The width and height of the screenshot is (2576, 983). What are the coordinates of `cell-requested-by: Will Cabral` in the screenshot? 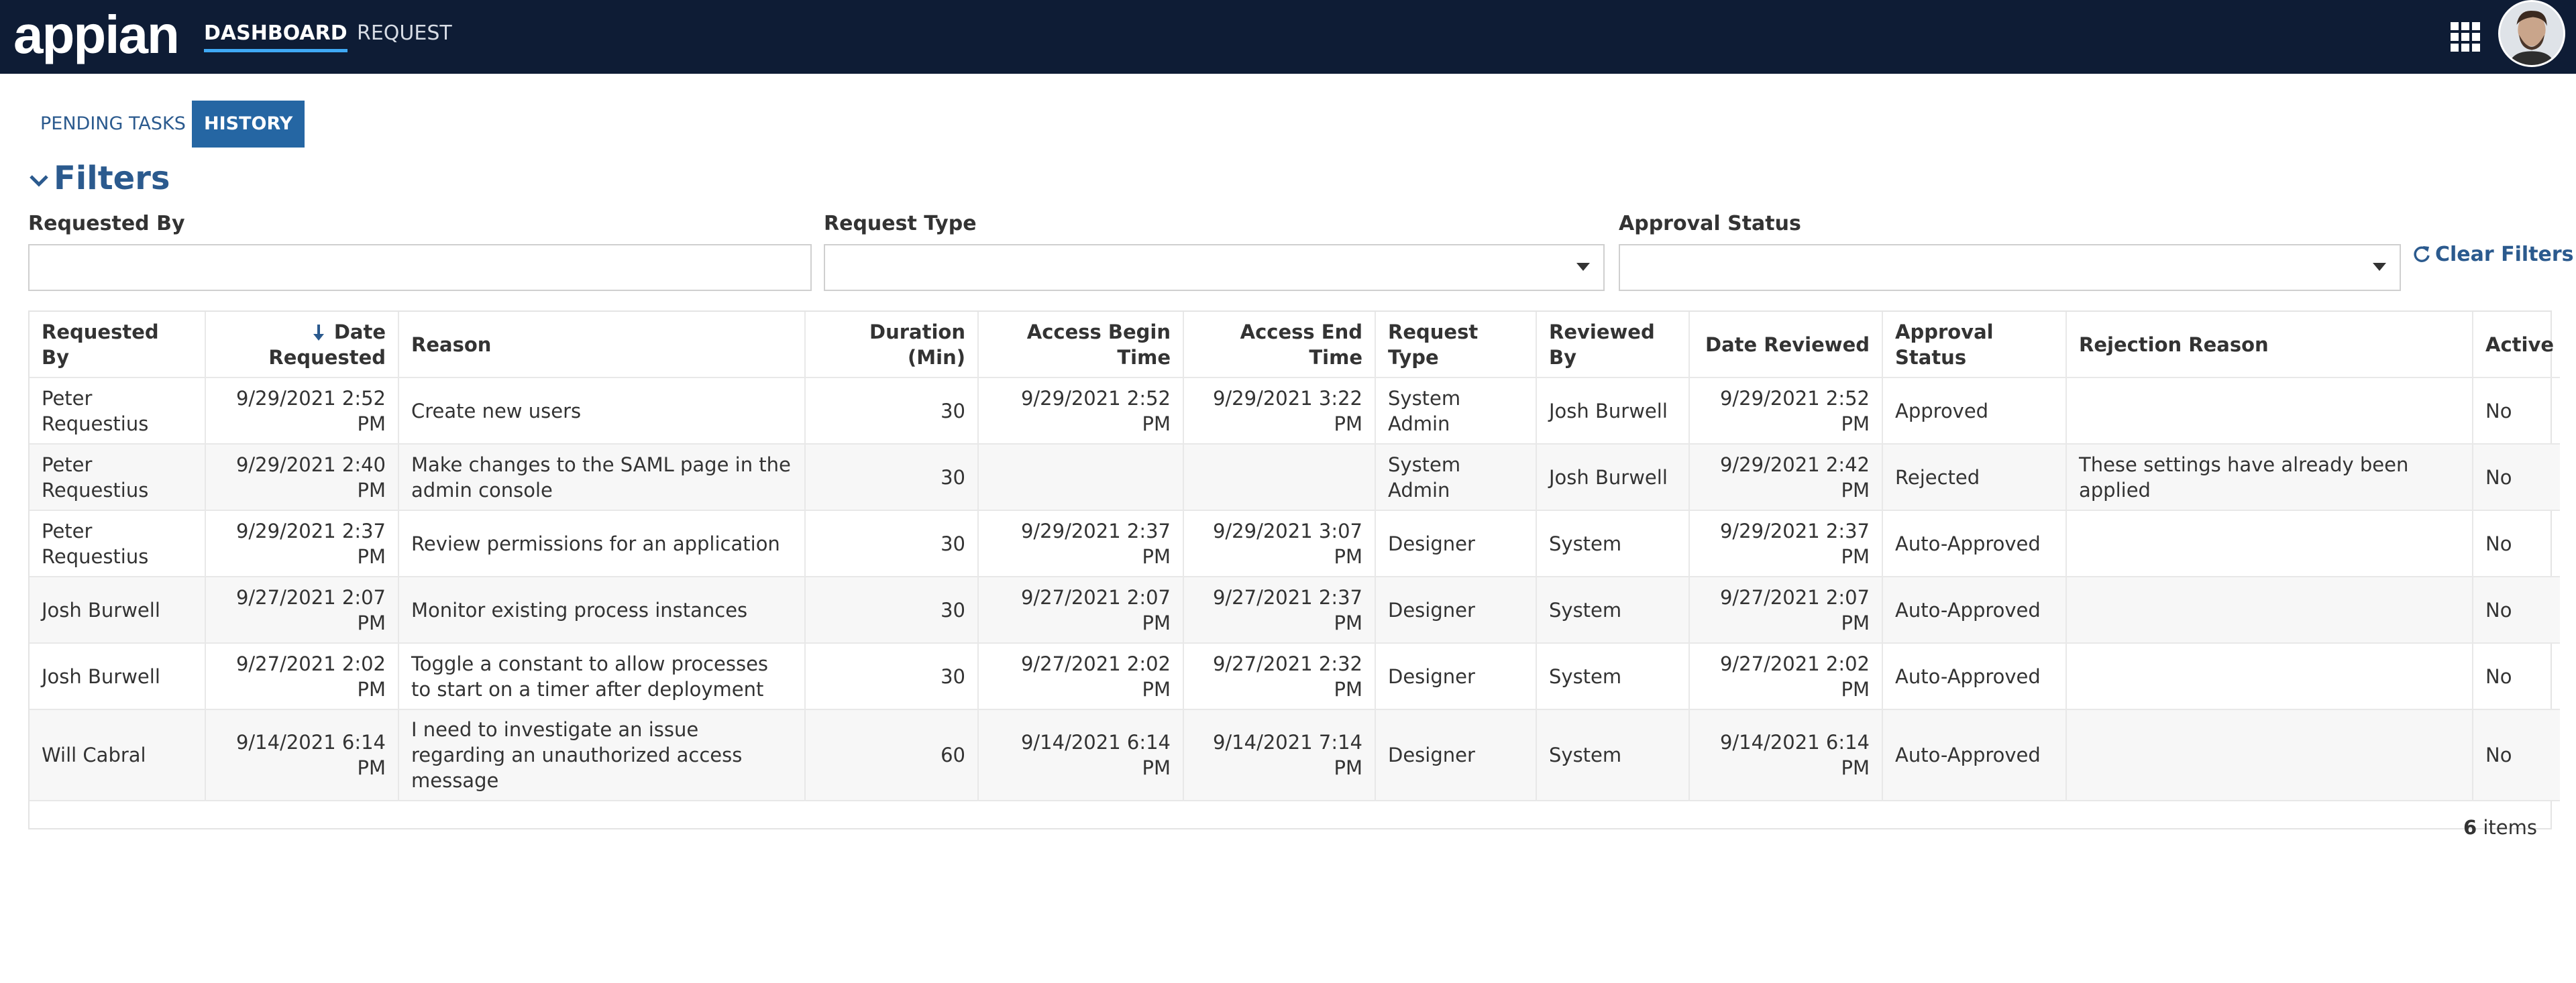 It's located at (118, 755).